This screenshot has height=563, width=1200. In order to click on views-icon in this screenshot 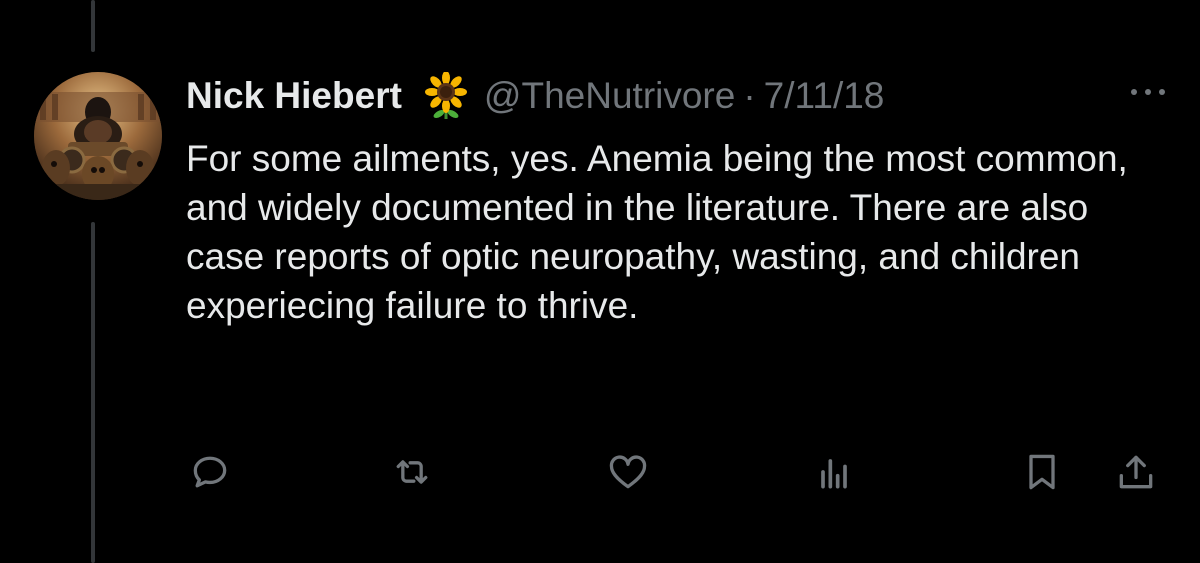, I will do `click(834, 474)`.